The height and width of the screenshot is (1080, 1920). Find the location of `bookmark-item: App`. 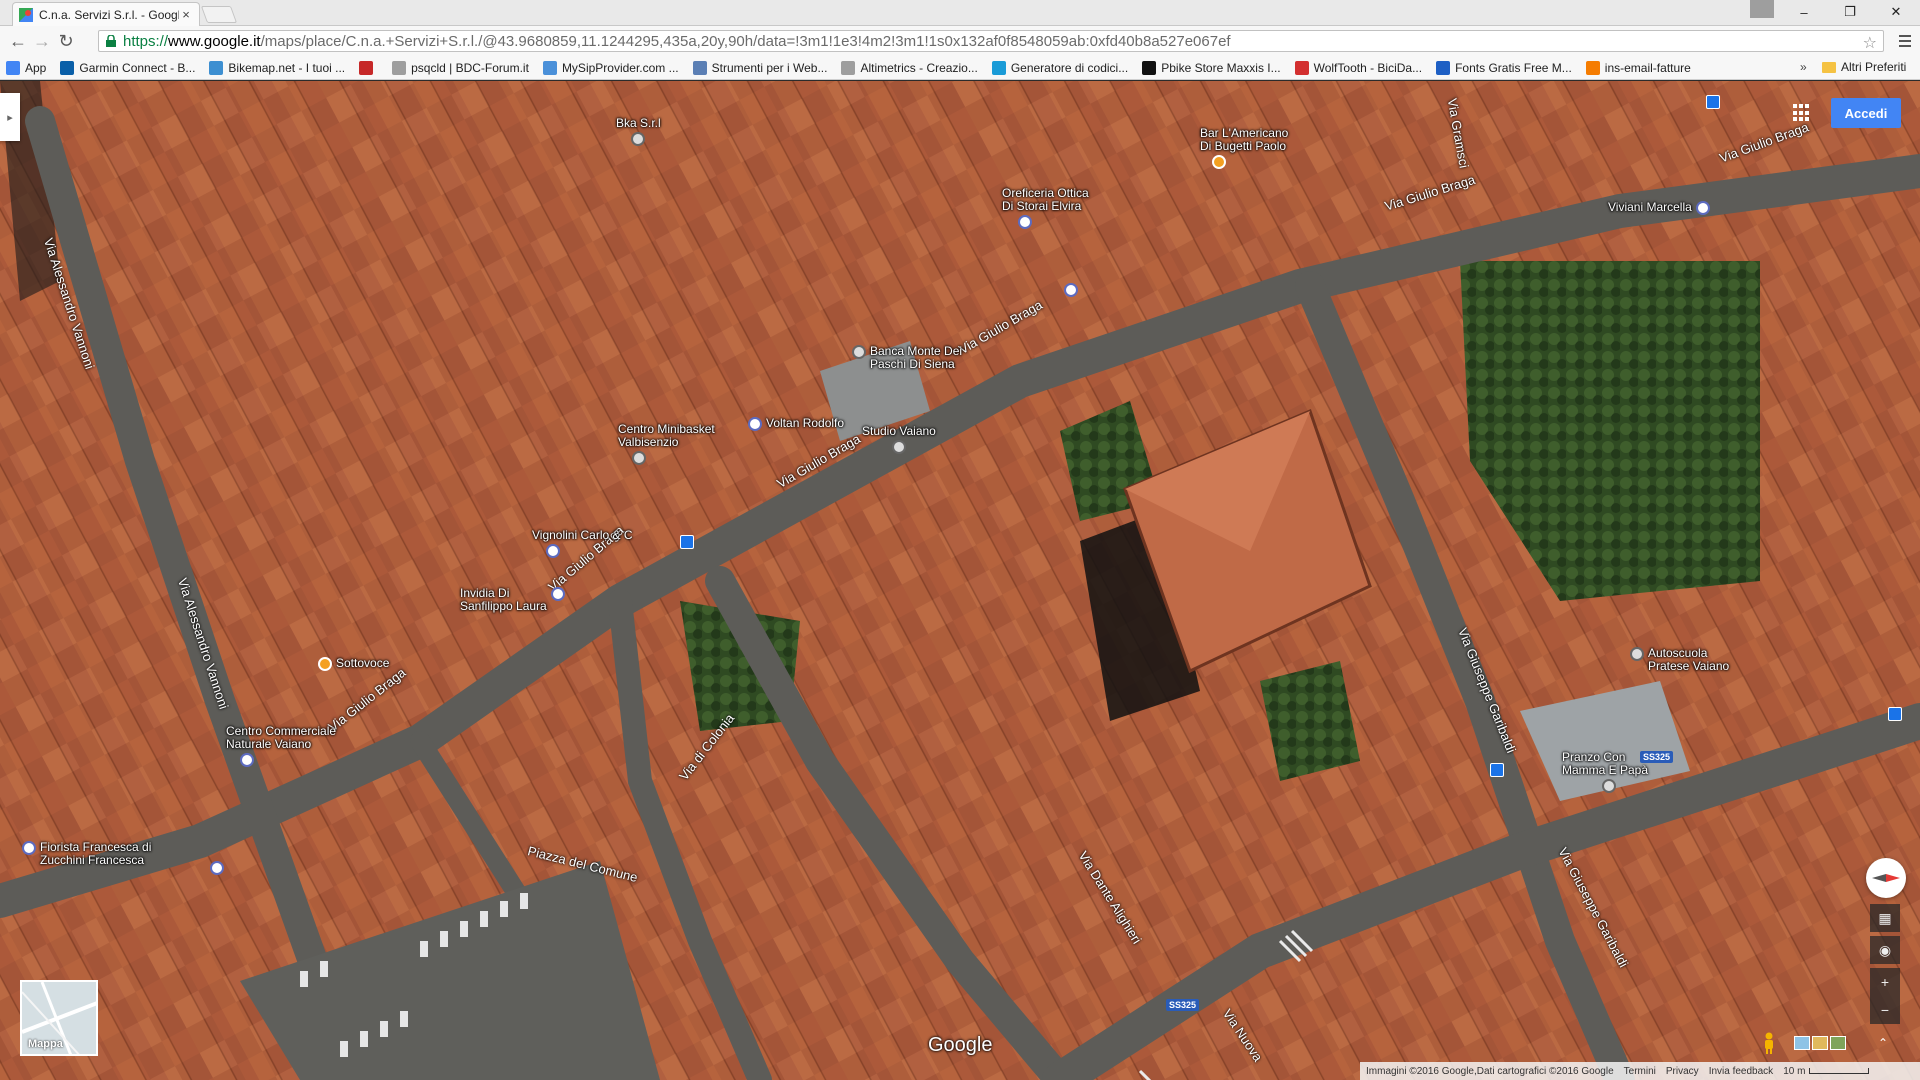

bookmark-item: App is located at coordinates (26, 67).